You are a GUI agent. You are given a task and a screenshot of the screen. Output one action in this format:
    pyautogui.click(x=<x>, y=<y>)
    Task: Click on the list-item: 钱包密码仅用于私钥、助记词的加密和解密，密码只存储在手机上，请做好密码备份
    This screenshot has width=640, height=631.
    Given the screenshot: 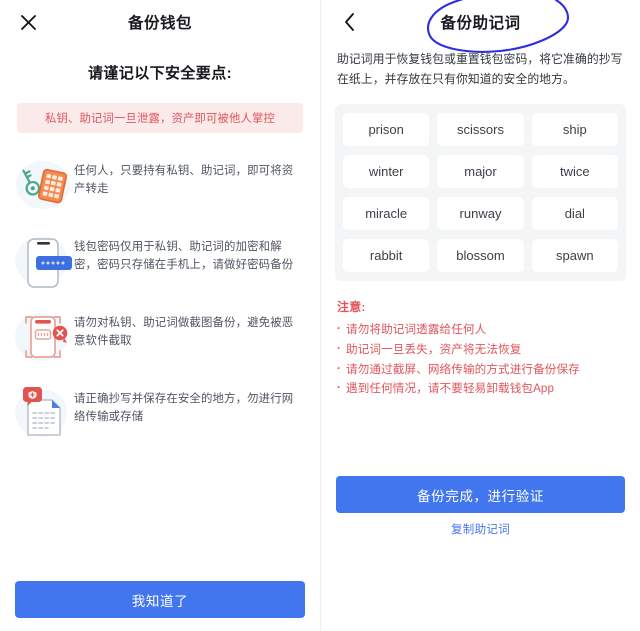 What is the action you would take?
    pyautogui.click(x=160, y=261)
    